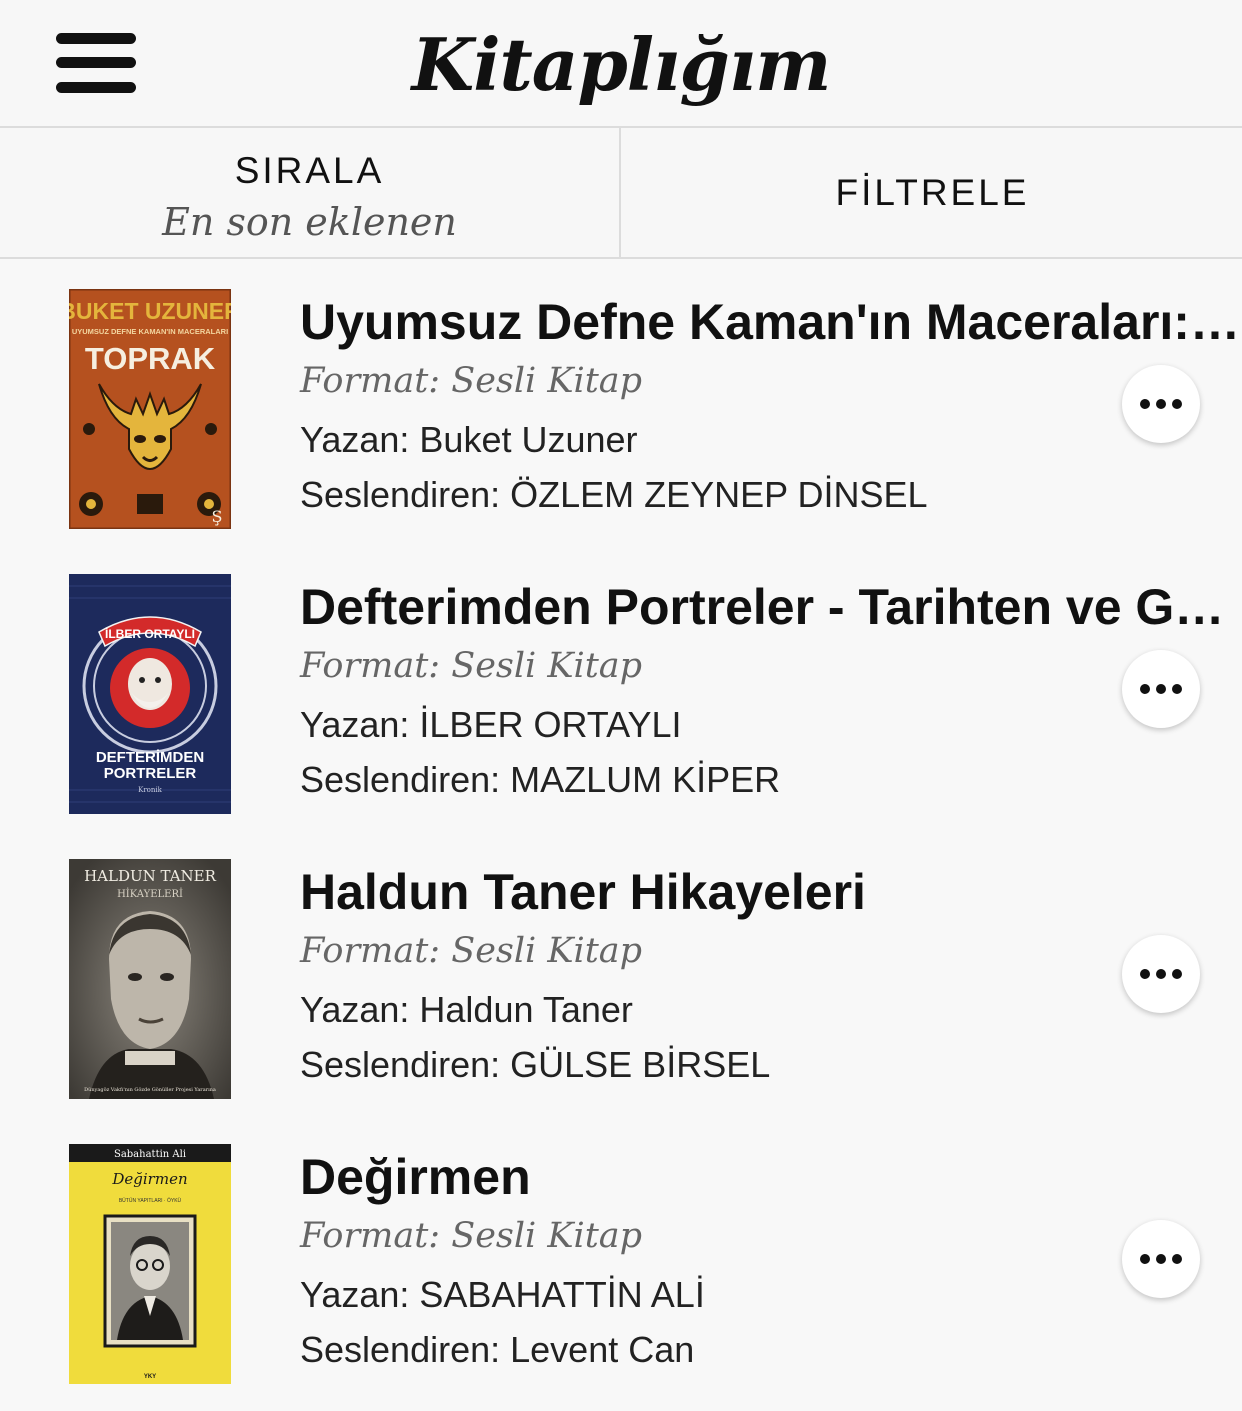 The width and height of the screenshot is (1242, 1411). I want to click on cover-author-text: BUKET UZUNER, so click(150, 311).